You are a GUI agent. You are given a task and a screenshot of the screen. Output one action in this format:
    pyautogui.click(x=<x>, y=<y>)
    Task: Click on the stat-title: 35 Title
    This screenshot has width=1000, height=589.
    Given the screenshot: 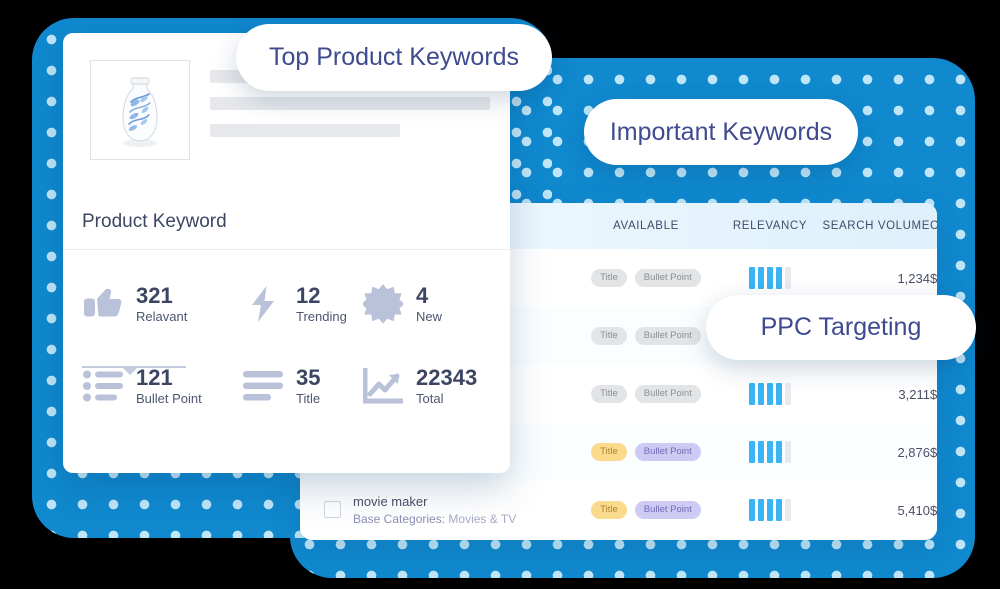 What is the action you would take?
    pyautogui.click(x=302, y=386)
    